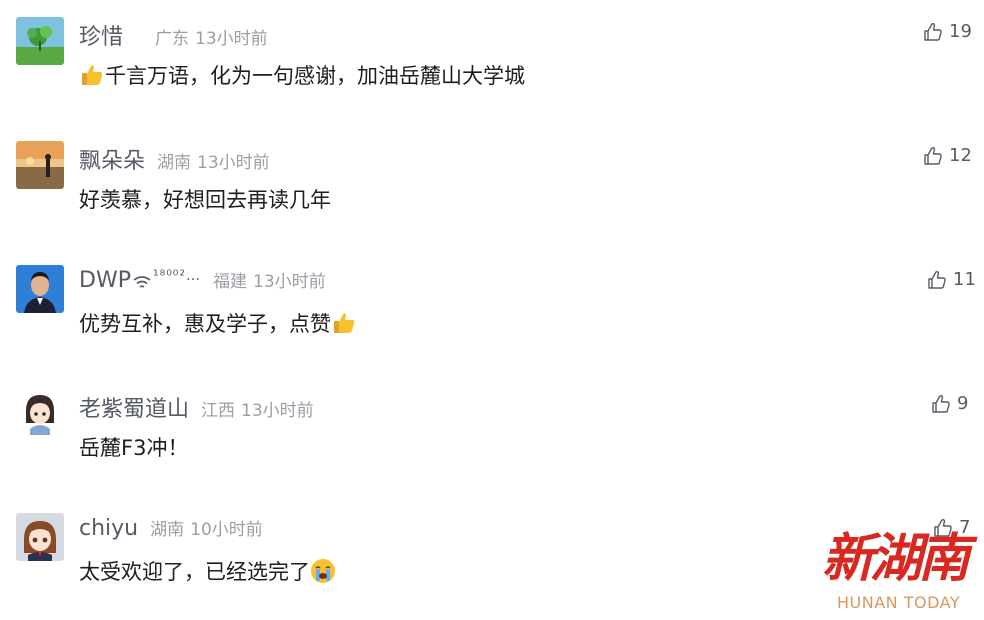 The height and width of the screenshot is (620, 984). Describe the element at coordinates (947, 155) in the screenshot. I see `like-button: 12` at that location.